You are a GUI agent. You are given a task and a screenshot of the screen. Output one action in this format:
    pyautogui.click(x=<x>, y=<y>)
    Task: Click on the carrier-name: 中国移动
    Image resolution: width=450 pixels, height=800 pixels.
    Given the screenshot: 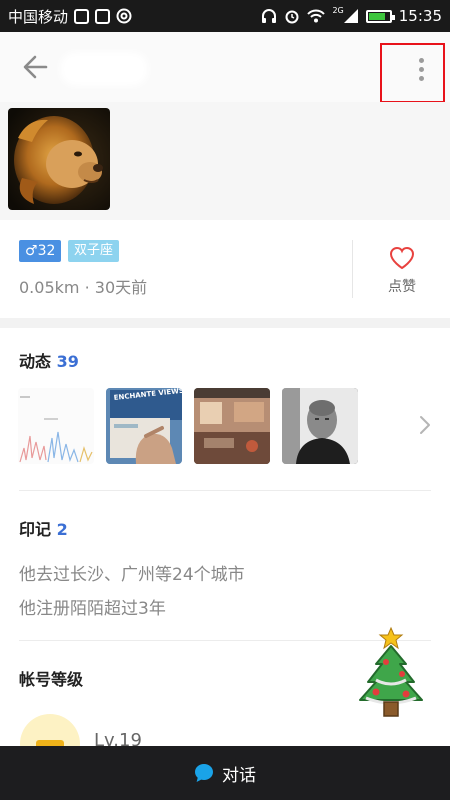 What is the action you would take?
    pyautogui.click(x=38, y=16)
    